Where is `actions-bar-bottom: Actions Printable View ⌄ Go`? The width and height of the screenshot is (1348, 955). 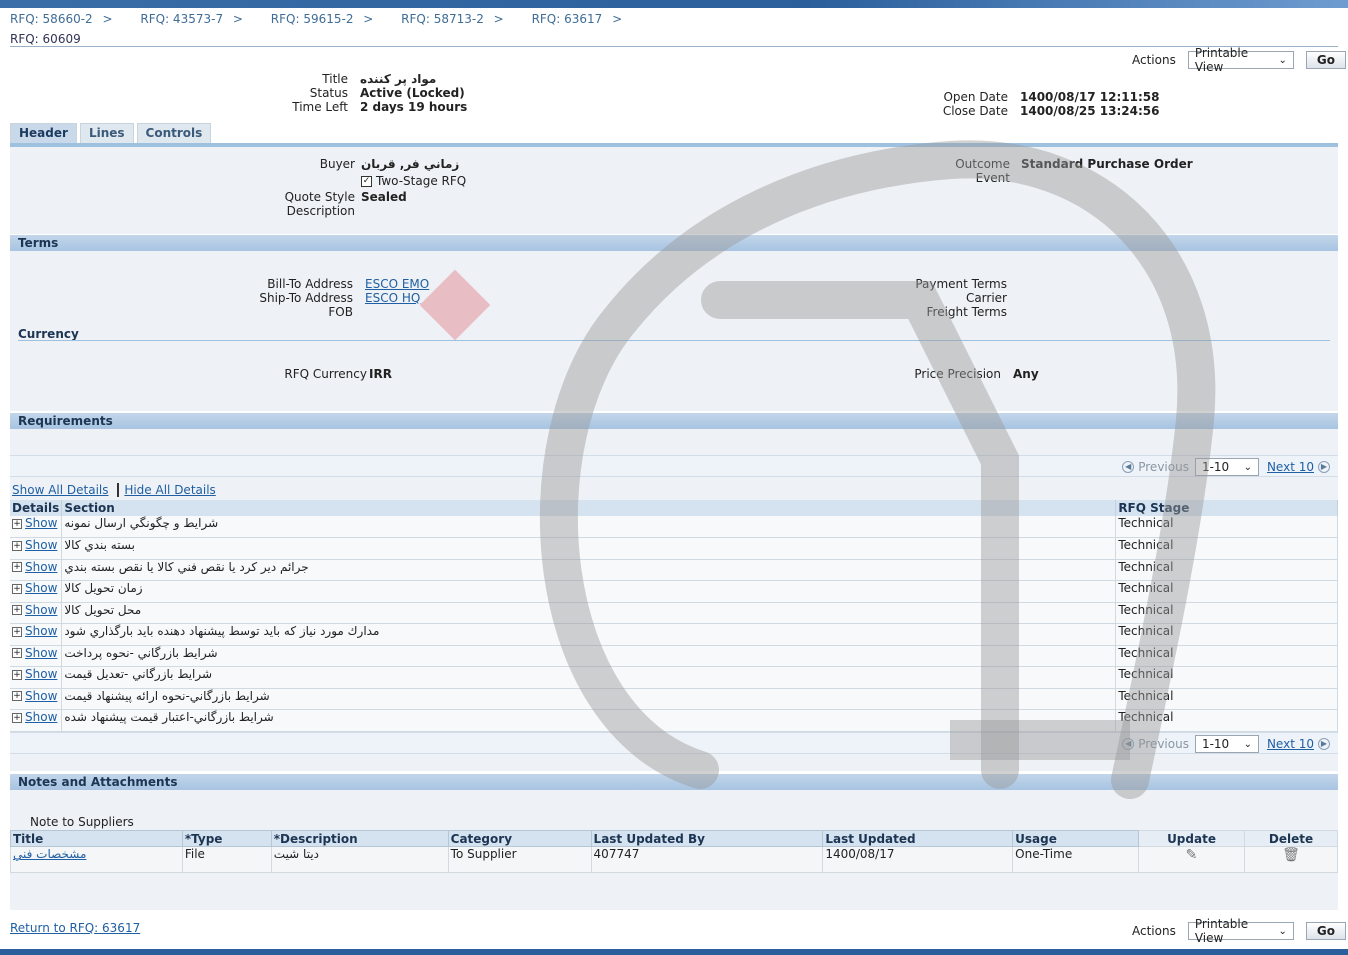
actions-bar-bottom: Actions Printable View ⌄ Go is located at coordinates (1239, 931).